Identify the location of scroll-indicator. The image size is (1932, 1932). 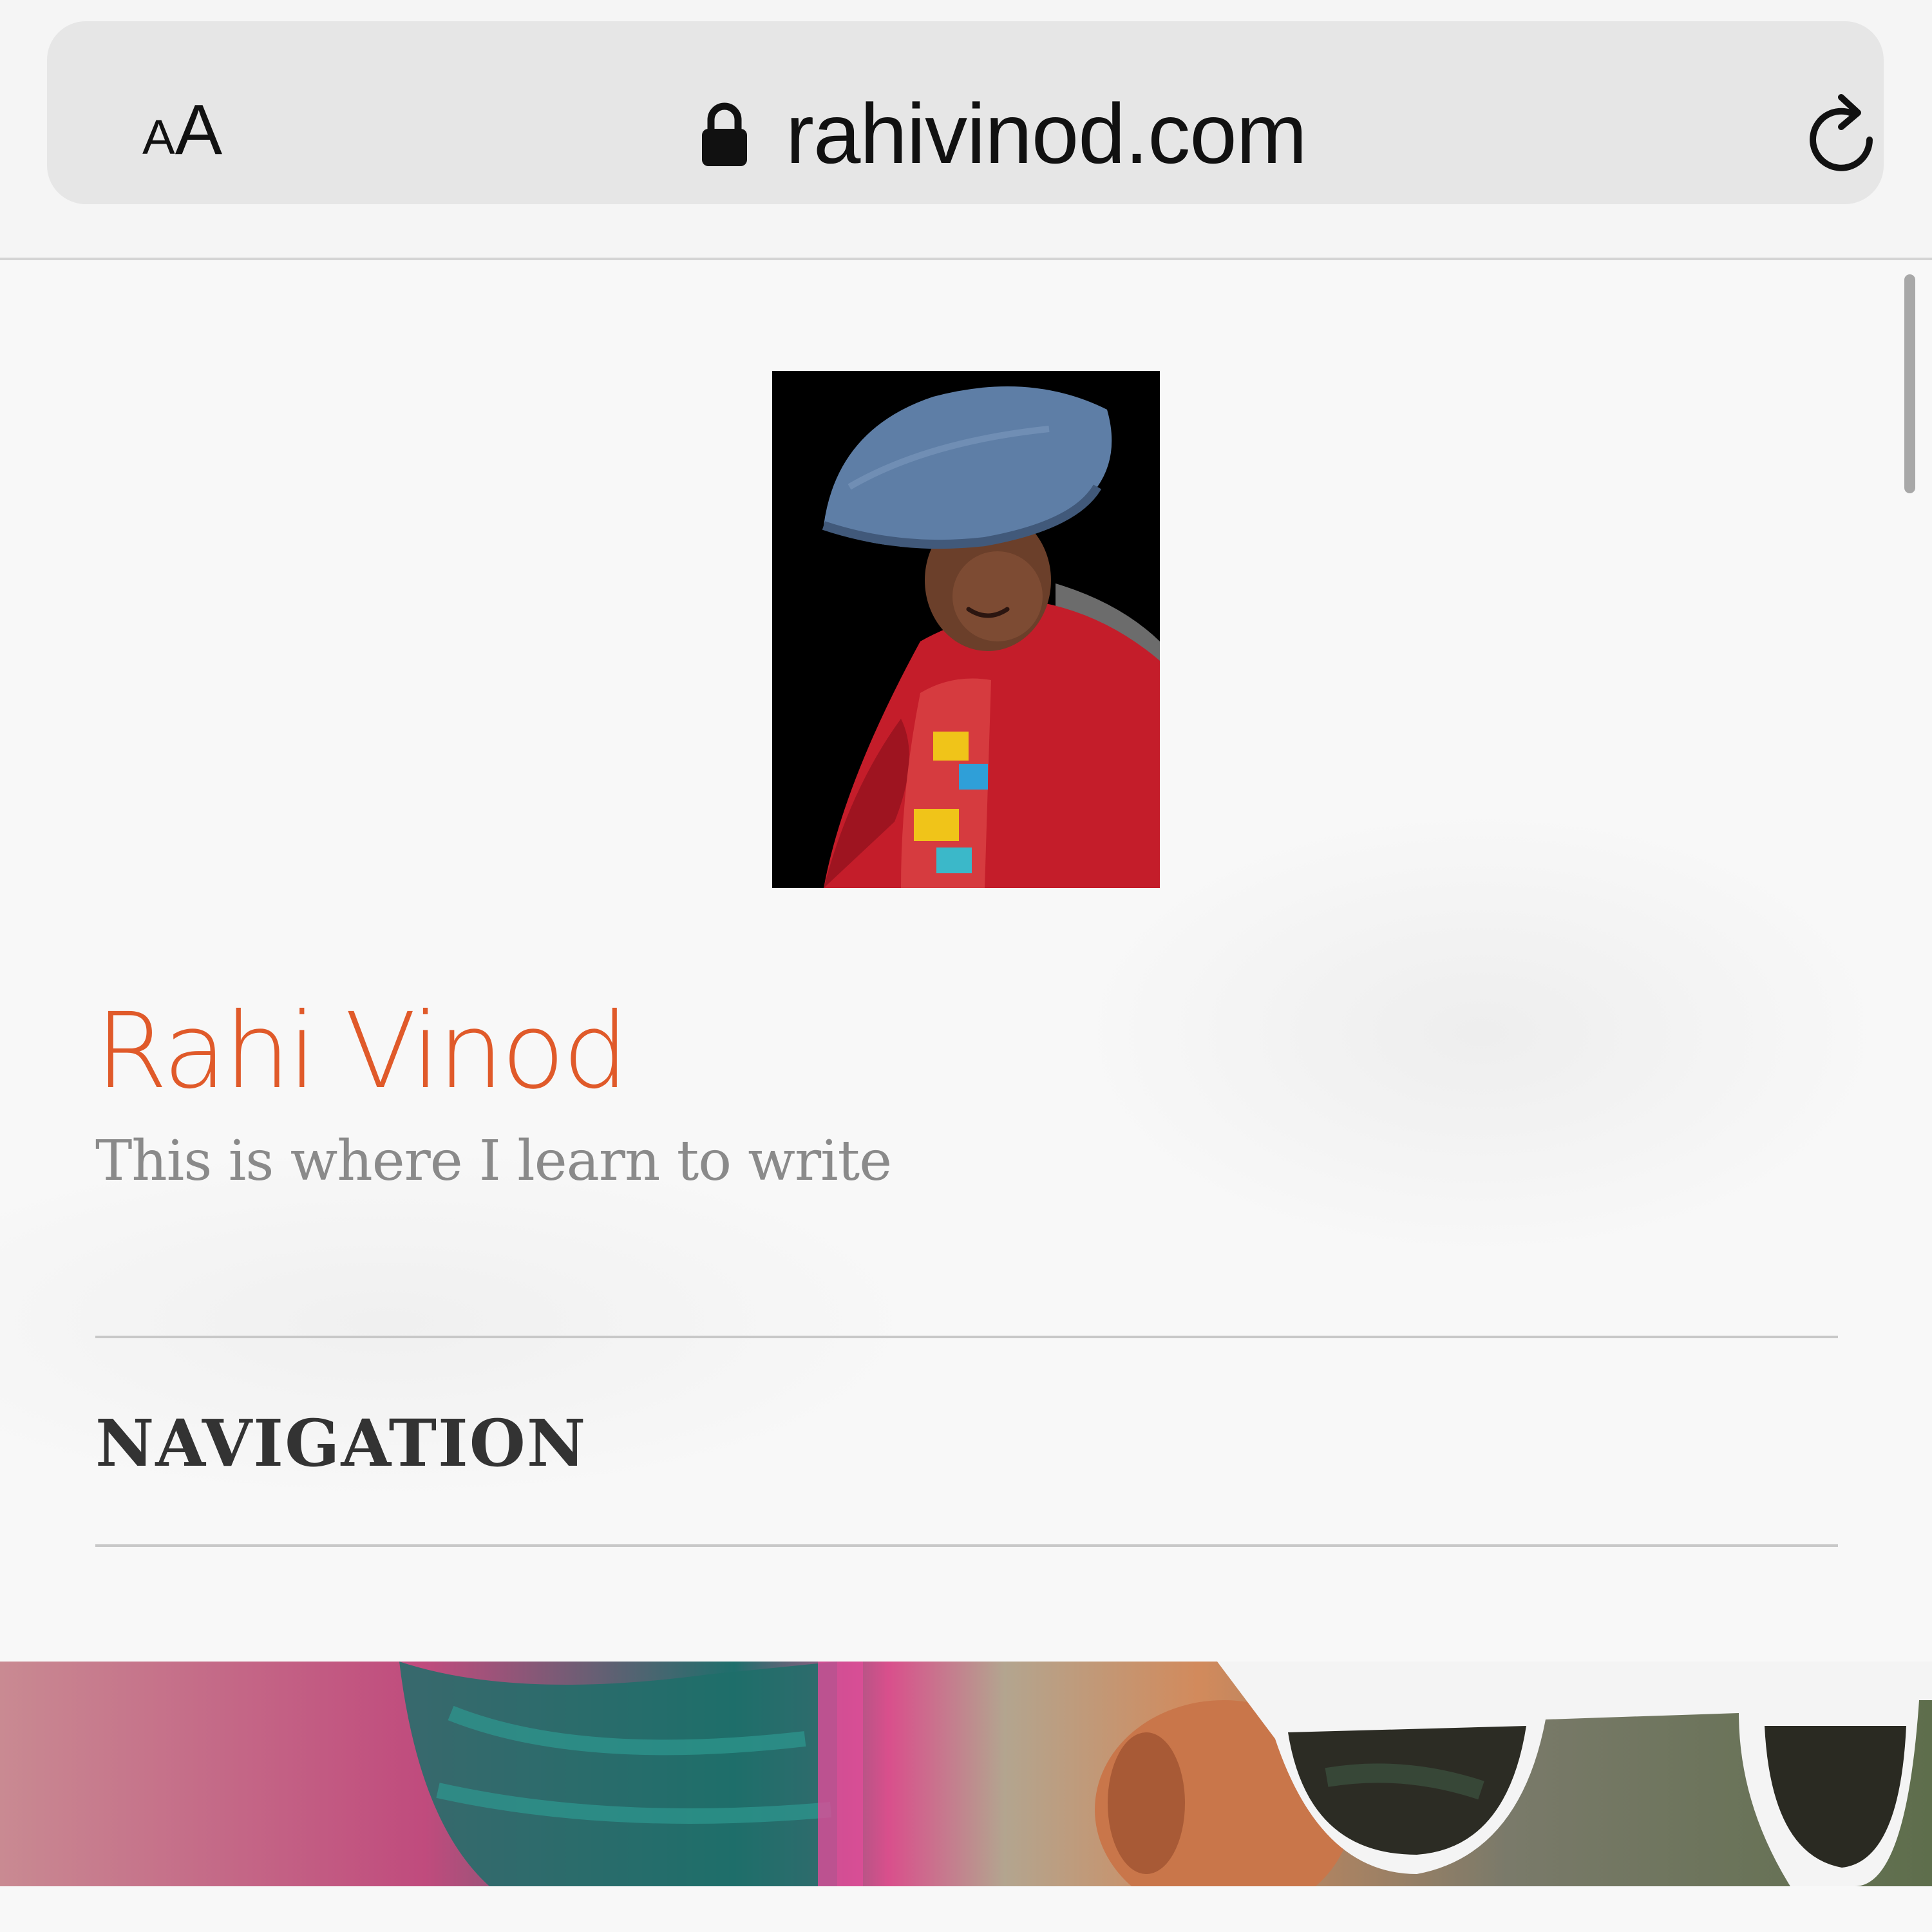
(1909, 383).